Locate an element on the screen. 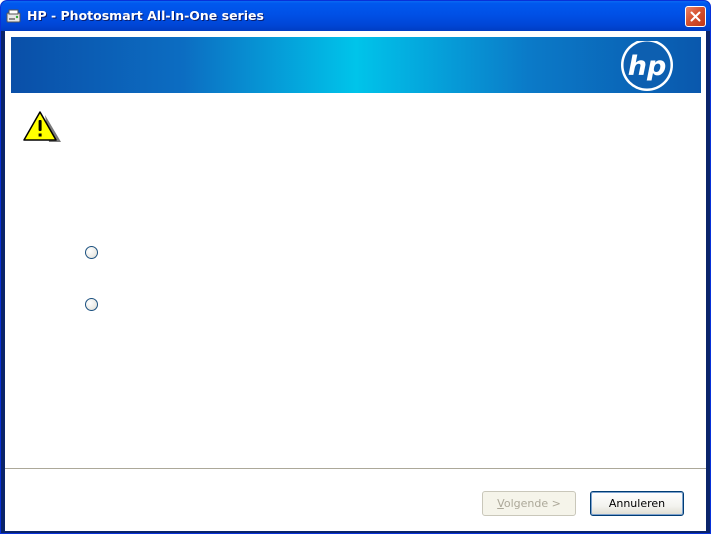 This screenshot has height=534, width=711. close-button is located at coordinates (695, 16).